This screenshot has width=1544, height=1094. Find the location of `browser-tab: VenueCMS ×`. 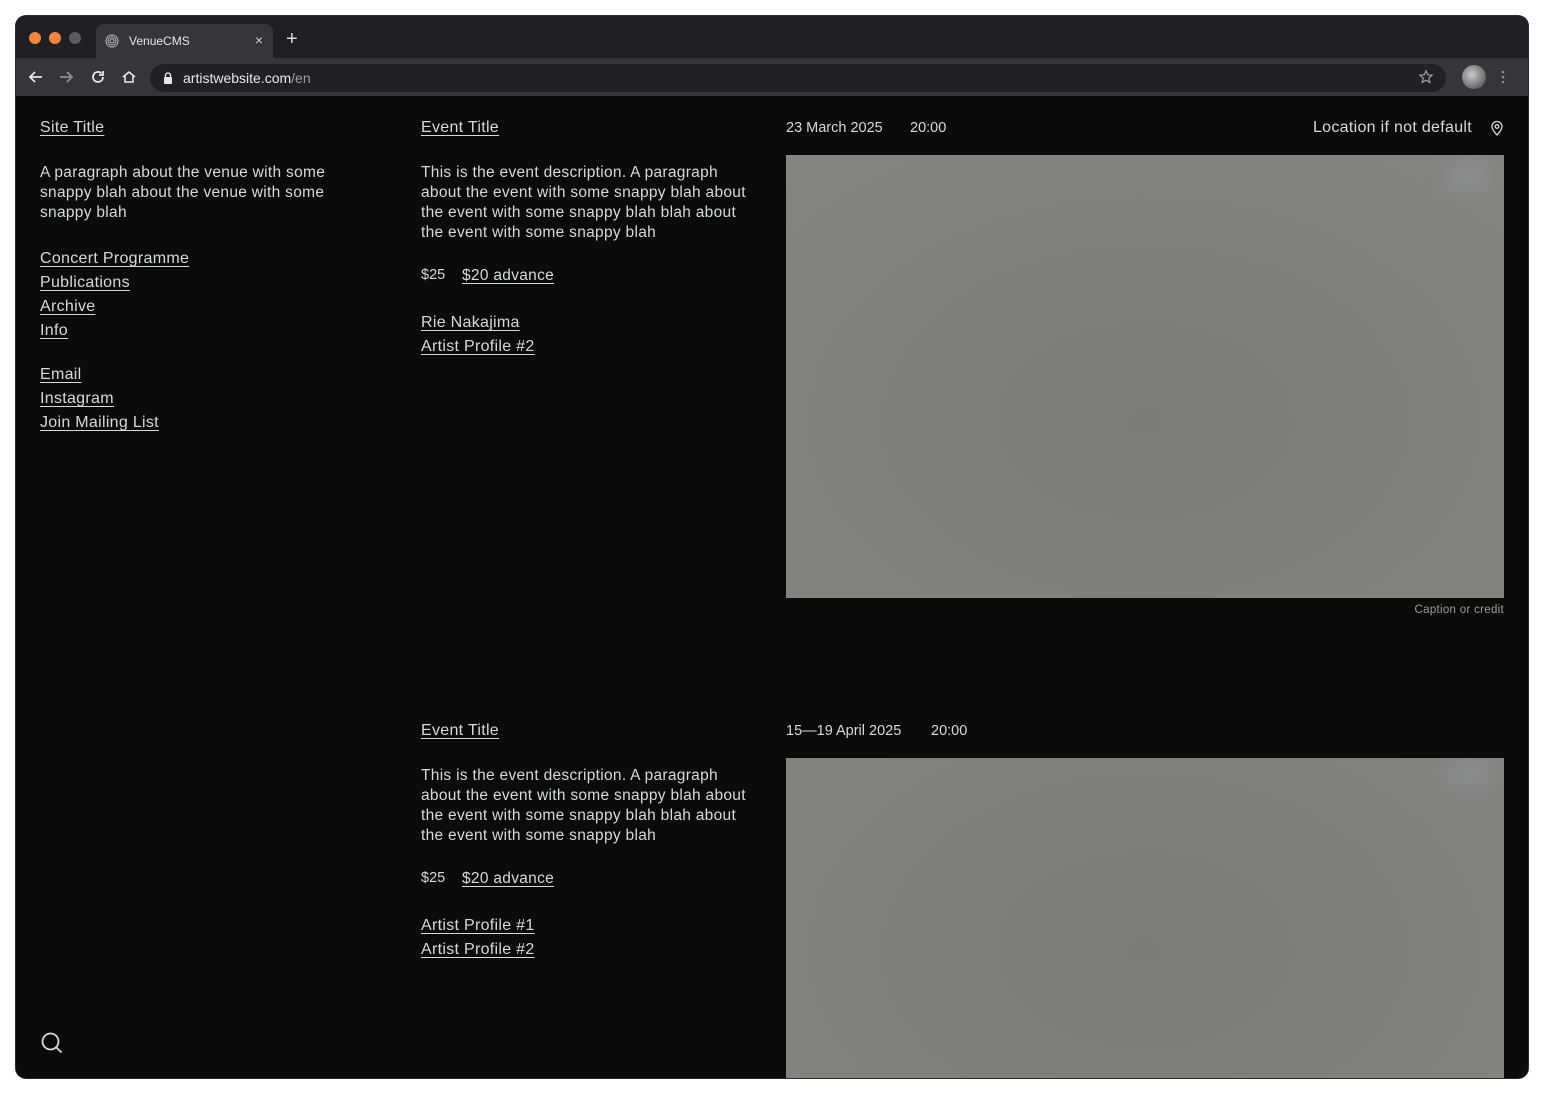

browser-tab: VenueCMS × is located at coordinates (184, 41).